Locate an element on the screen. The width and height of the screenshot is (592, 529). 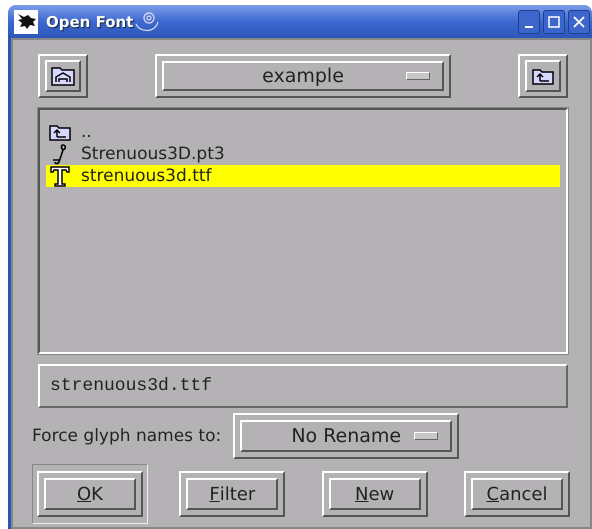
file-item: .. is located at coordinates (303, 132).